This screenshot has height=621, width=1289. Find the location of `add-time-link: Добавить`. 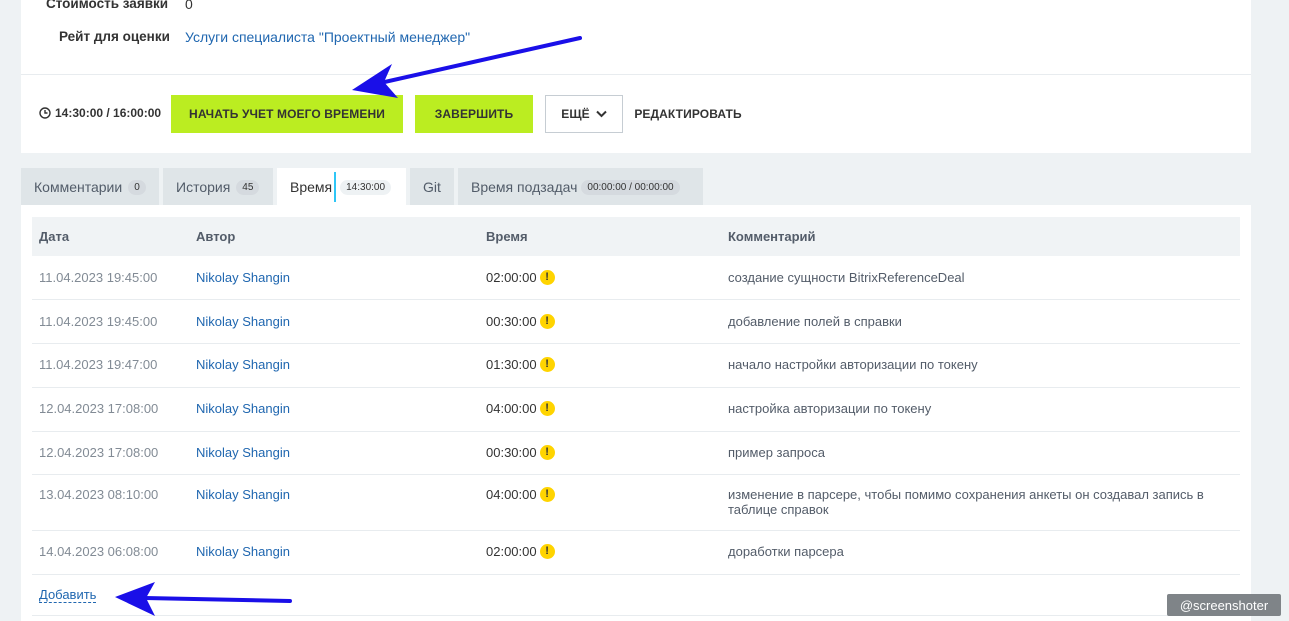

add-time-link: Добавить is located at coordinates (68, 595).